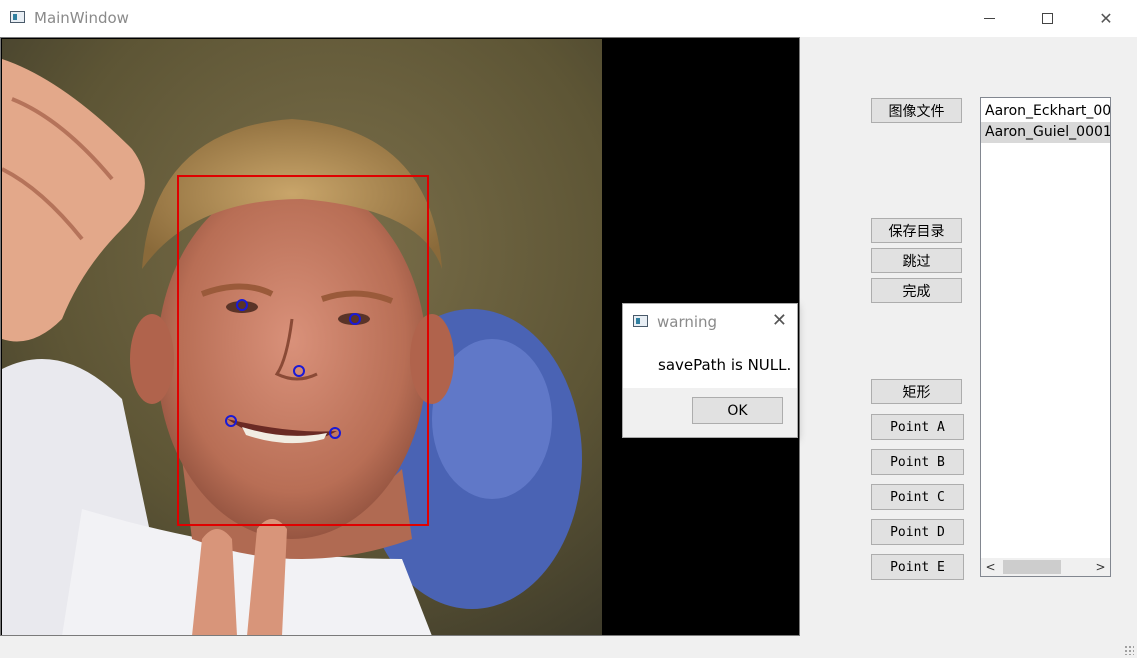 This screenshot has width=1137, height=658. Describe the element at coordinates (916, 230) in the screenshot. I see `save-dir-button: 保存目录` at that location.